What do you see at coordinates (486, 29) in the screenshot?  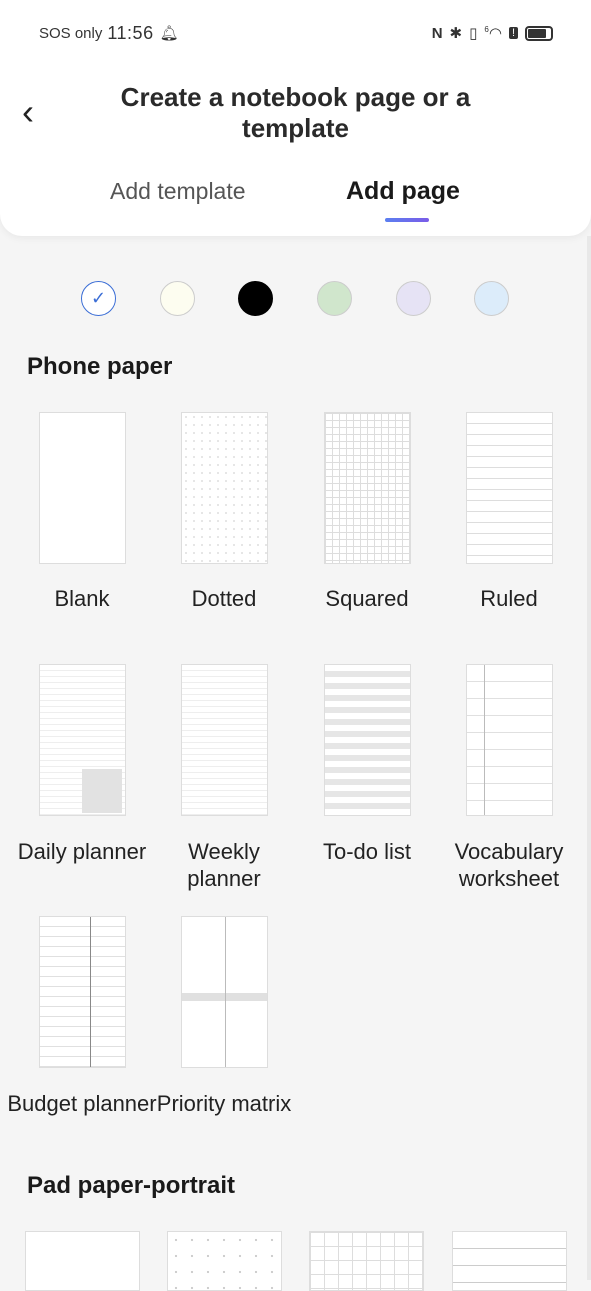 I see `wifi-badge: 6` at bounding box center [486, 29].